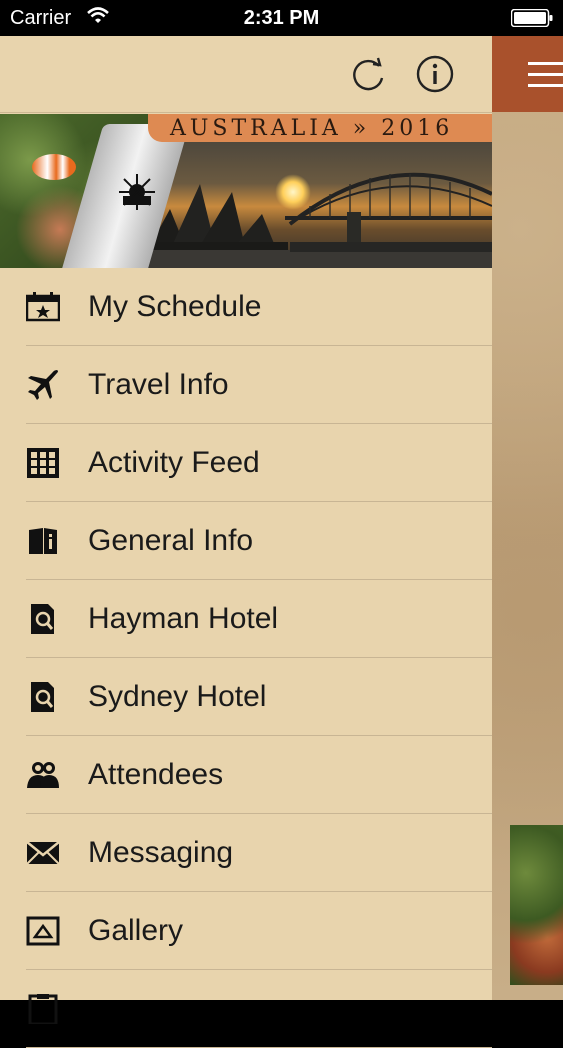  I want to click on event-banner: AUSTRALIA » 2016, so click(246, 191).